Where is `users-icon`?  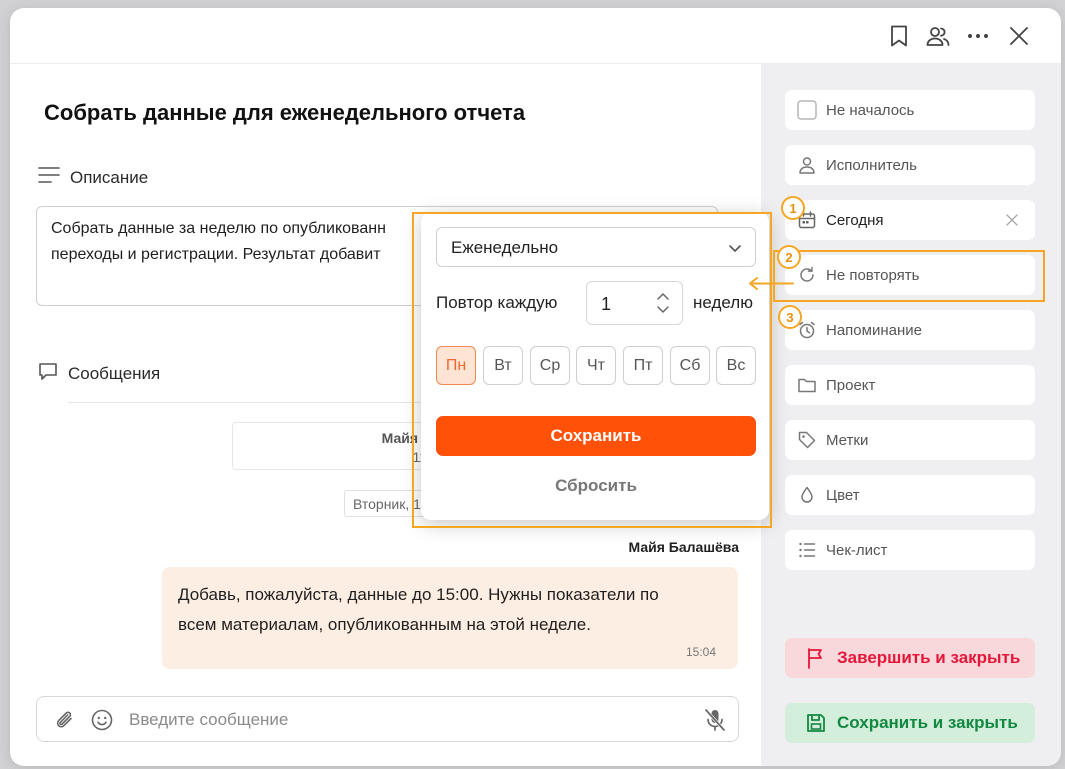
users-icon is located at coordinates (938, 36).